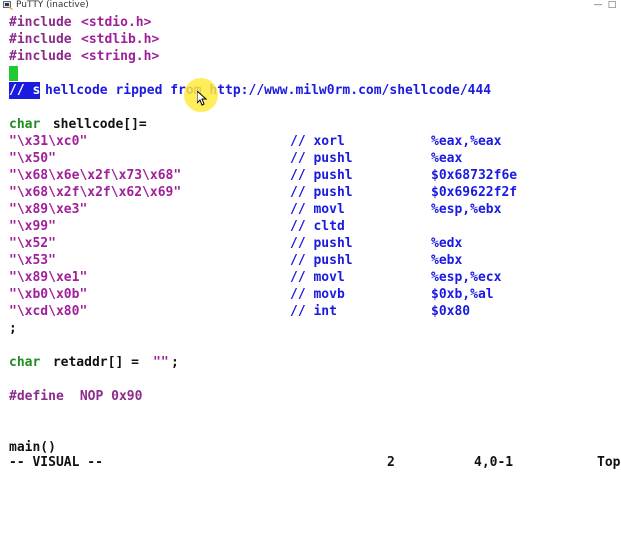  Describe the element at coordinates (96, 124) in the screenshot. I see `identifier: shellcode[]=` at that location.